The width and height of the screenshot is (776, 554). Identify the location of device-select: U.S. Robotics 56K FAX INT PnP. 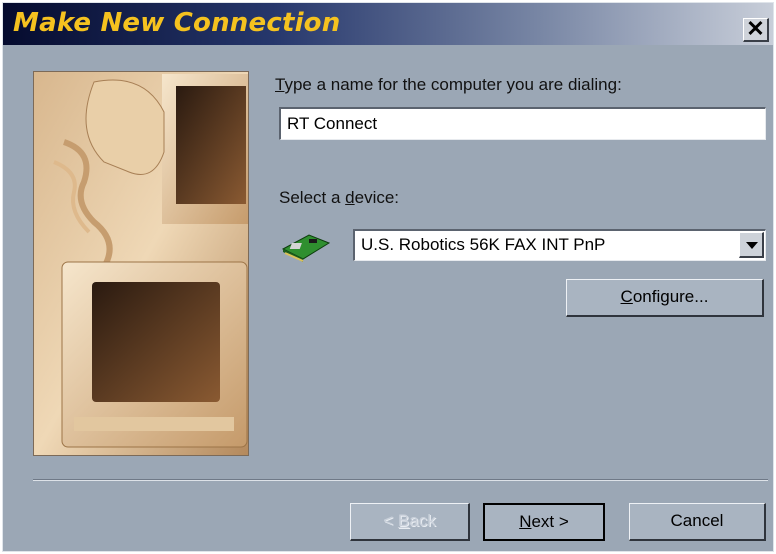
(559, 245).